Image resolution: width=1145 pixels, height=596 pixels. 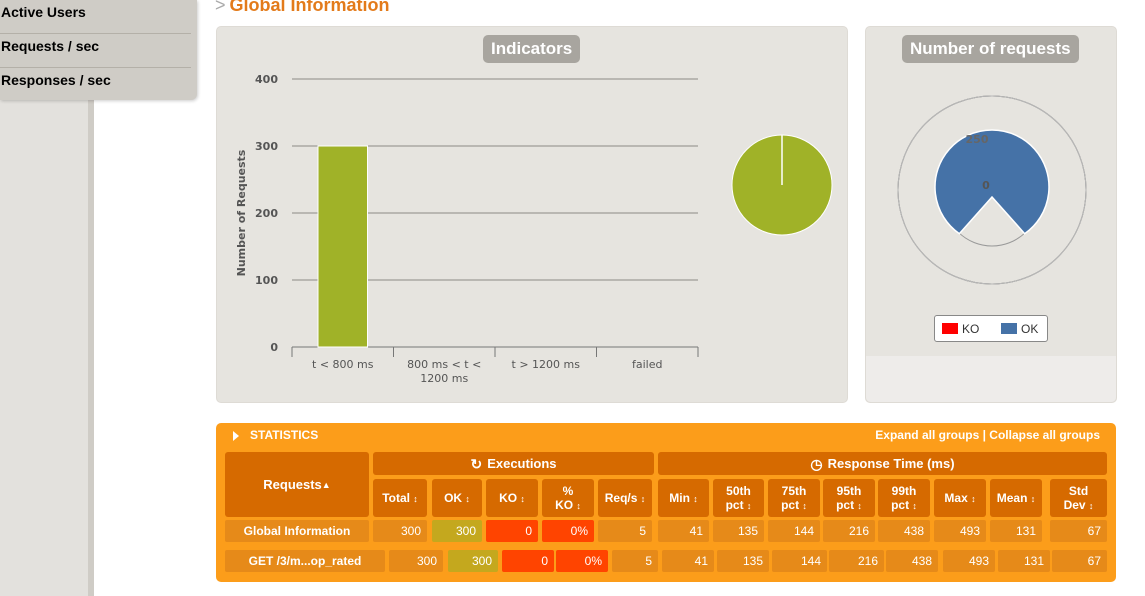 I want to click on clock-icon: ◷, so click(x=816, y=463).